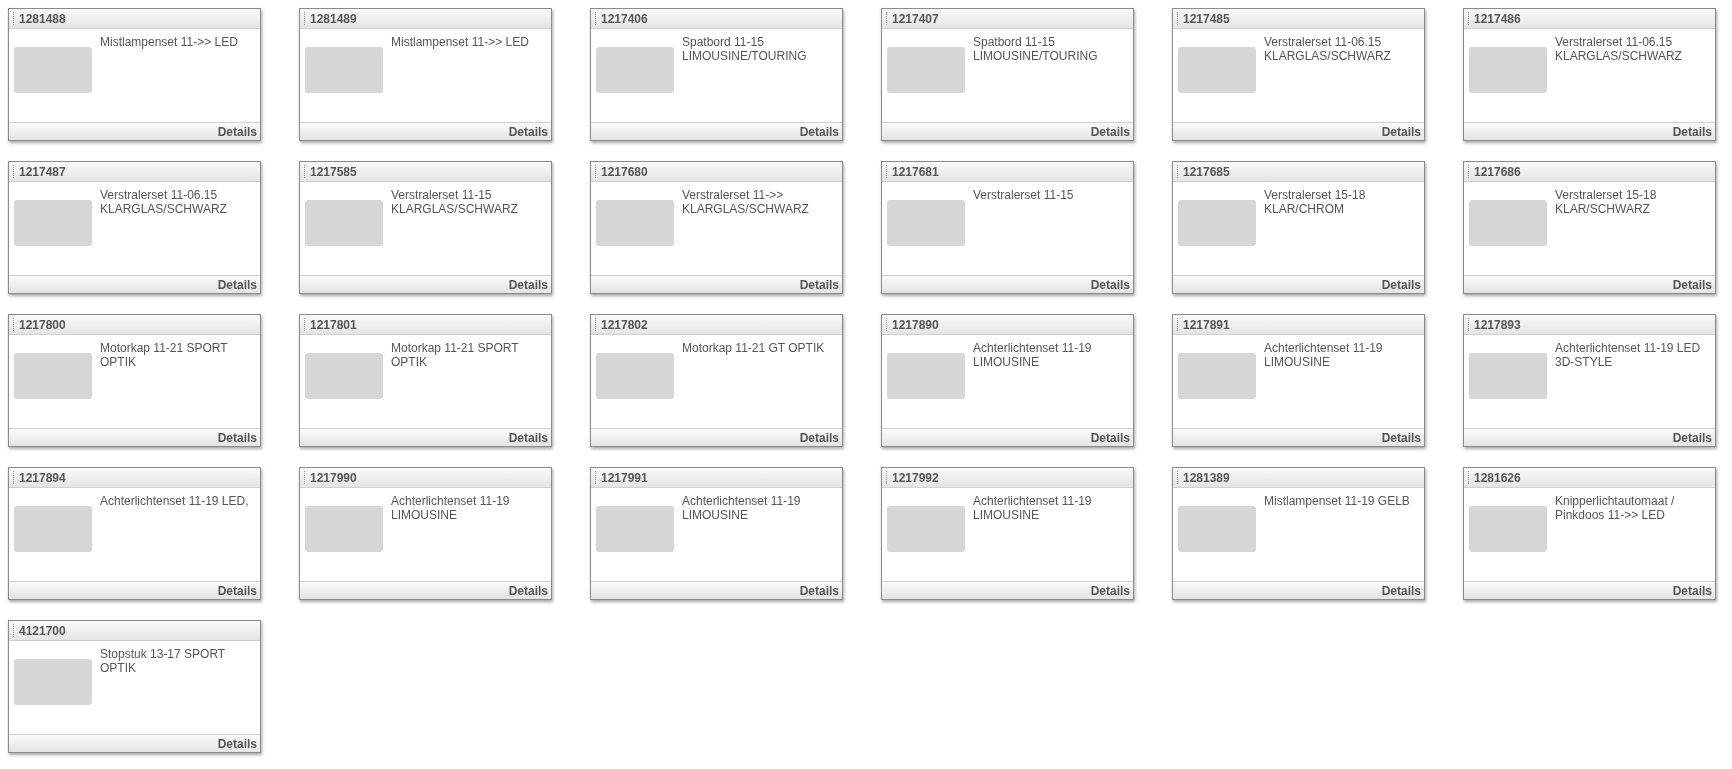 This screenshot has height=769, width=1732. Describe the element at coordinates (42, 18) in the screenshot. I see `product-number: 1281488` at that location.